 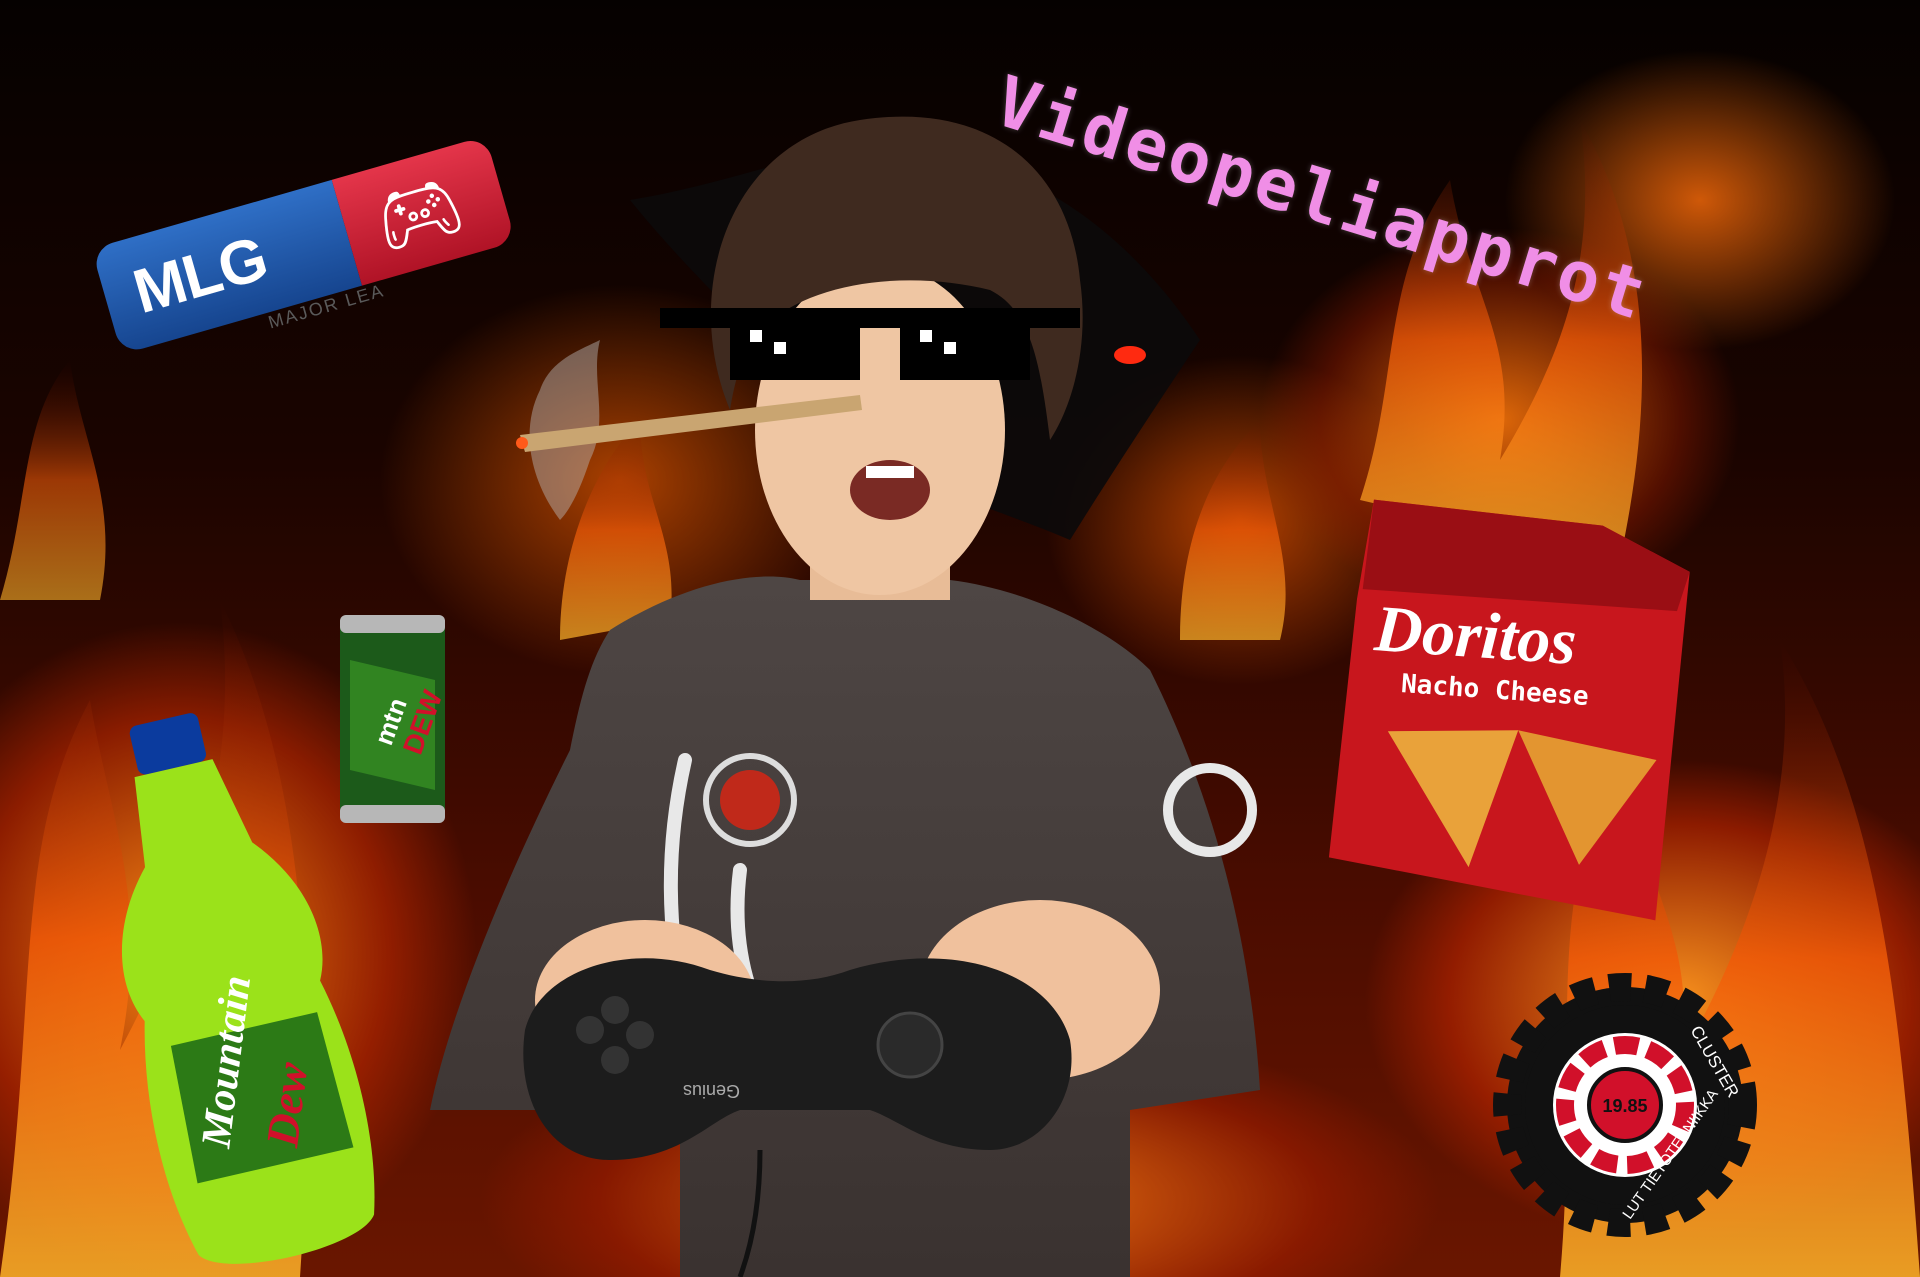 I want to click on cluster-center-text: 19.85, so click(x=1624, y=1106).